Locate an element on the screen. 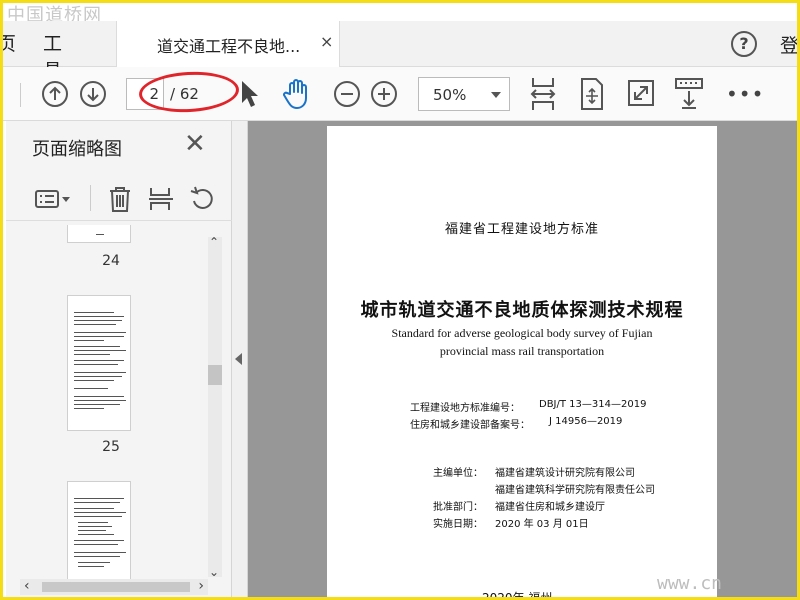 The width and height of the screenshot is (800, 600). arrow-up-circle-icon is located at coordinates (55, 94).